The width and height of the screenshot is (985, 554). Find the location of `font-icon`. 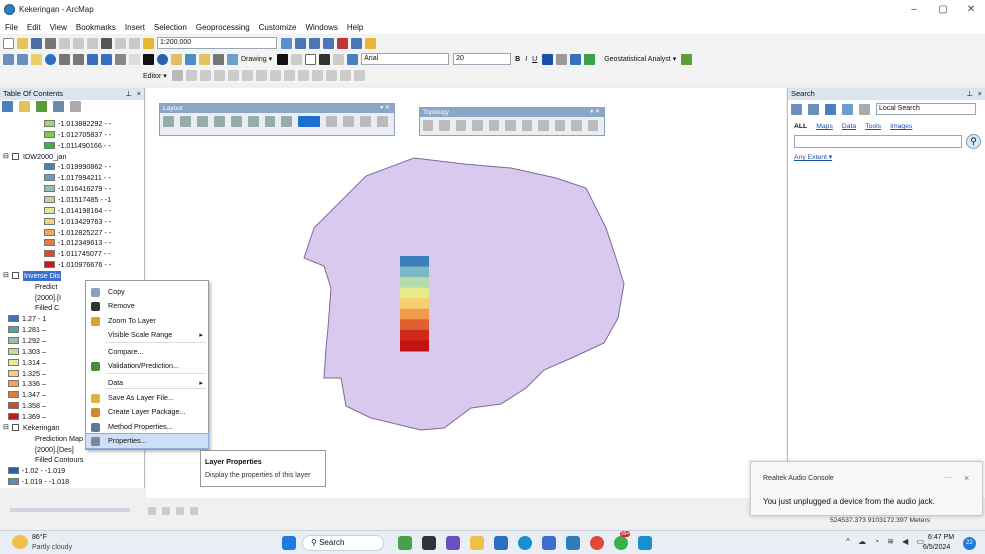

font-icon is located at coordinates (353, 59).